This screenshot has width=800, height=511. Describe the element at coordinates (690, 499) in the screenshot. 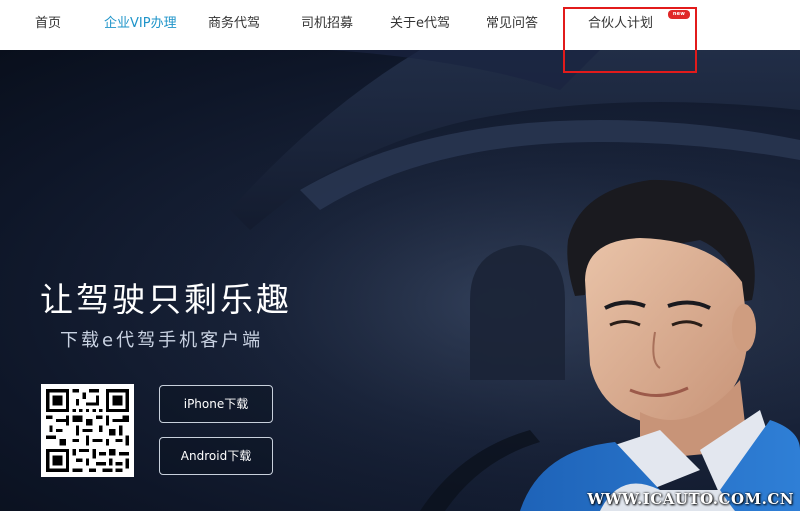

I see `watermark-text: WWW.ICAUTO.COM.CN` at that location.